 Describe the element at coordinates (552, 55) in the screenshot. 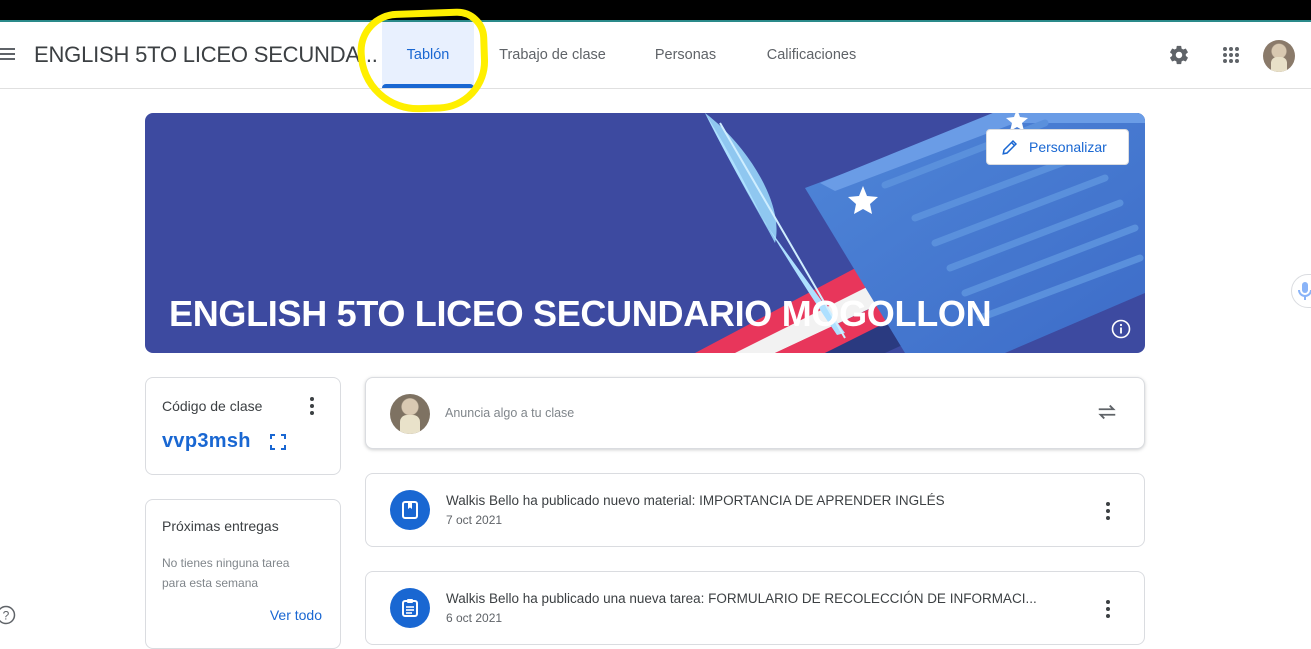

I see `tab-trabajo-de-clase: Trabajo de clase` at that location.